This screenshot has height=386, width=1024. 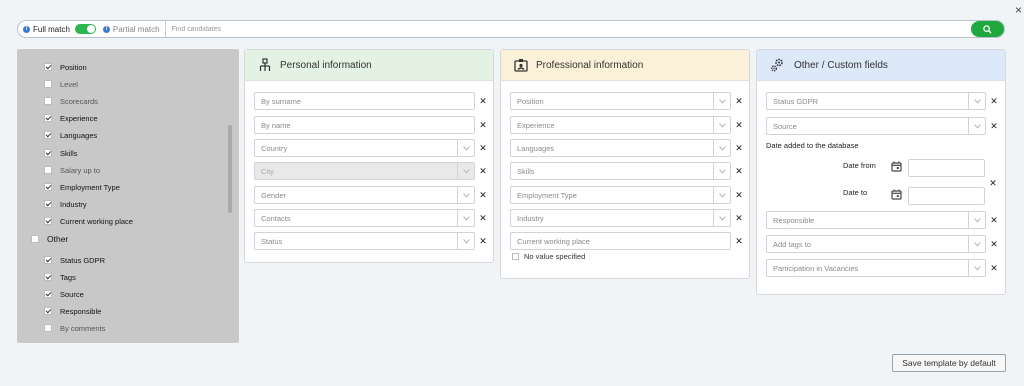 What do you see at coordinates (620, 171) in the screenshot?
I see `skills-select: Skills` at bounding box center [620, 171].